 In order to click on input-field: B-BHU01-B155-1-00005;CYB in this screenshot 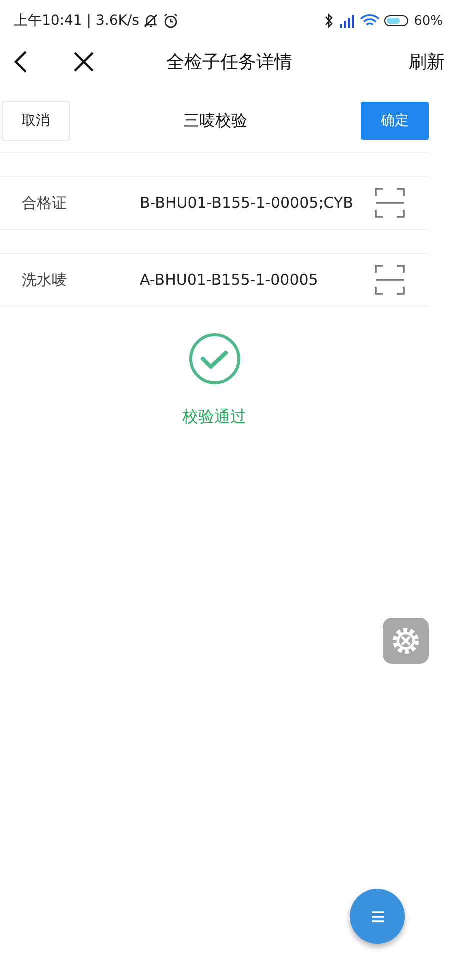, I will do `click(257, 203)`.